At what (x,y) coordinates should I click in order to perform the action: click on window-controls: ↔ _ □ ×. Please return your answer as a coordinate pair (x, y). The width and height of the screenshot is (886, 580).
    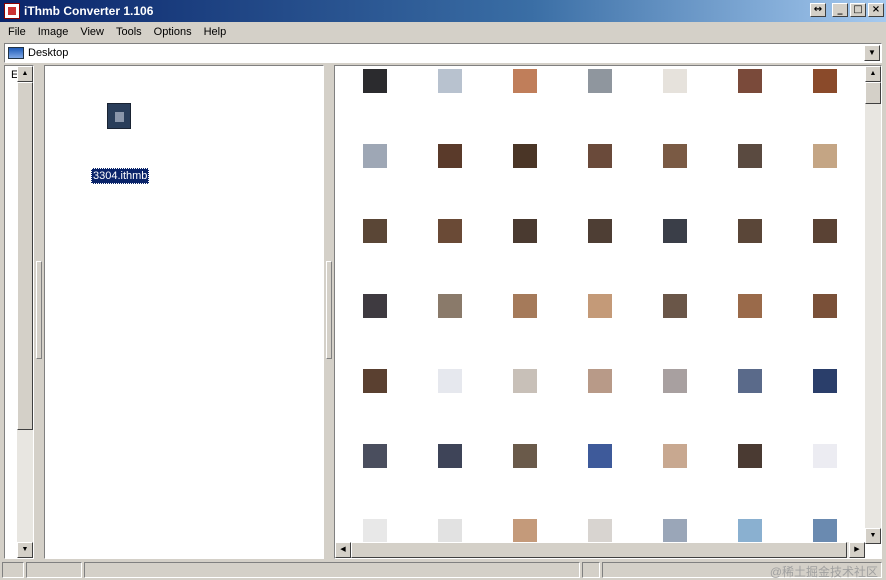
    Looking at the image, I should click on (846, 10).